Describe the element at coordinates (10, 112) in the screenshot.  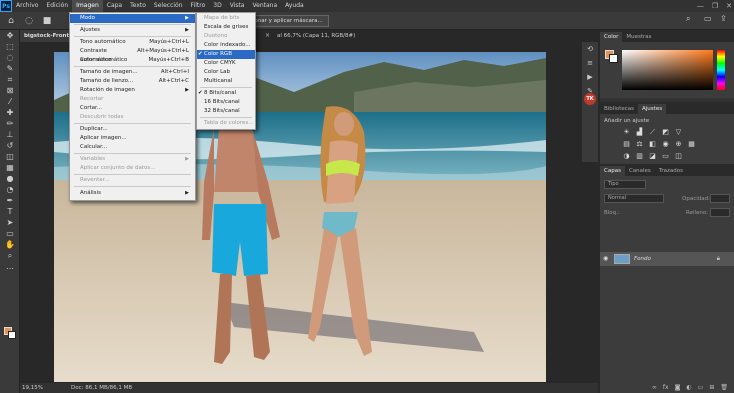
I see `healing-brush-icon: ✚` at that location.